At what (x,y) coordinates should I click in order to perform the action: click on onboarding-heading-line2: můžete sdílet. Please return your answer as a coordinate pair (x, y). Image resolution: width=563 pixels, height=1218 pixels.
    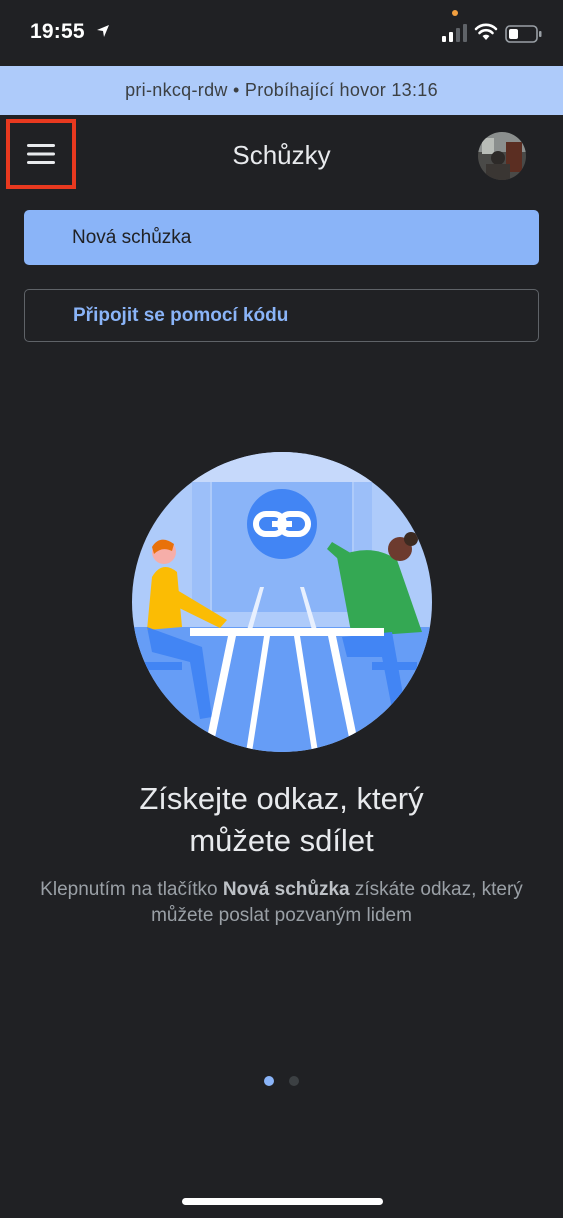
    Looking at the image, I should click on (281, 840).